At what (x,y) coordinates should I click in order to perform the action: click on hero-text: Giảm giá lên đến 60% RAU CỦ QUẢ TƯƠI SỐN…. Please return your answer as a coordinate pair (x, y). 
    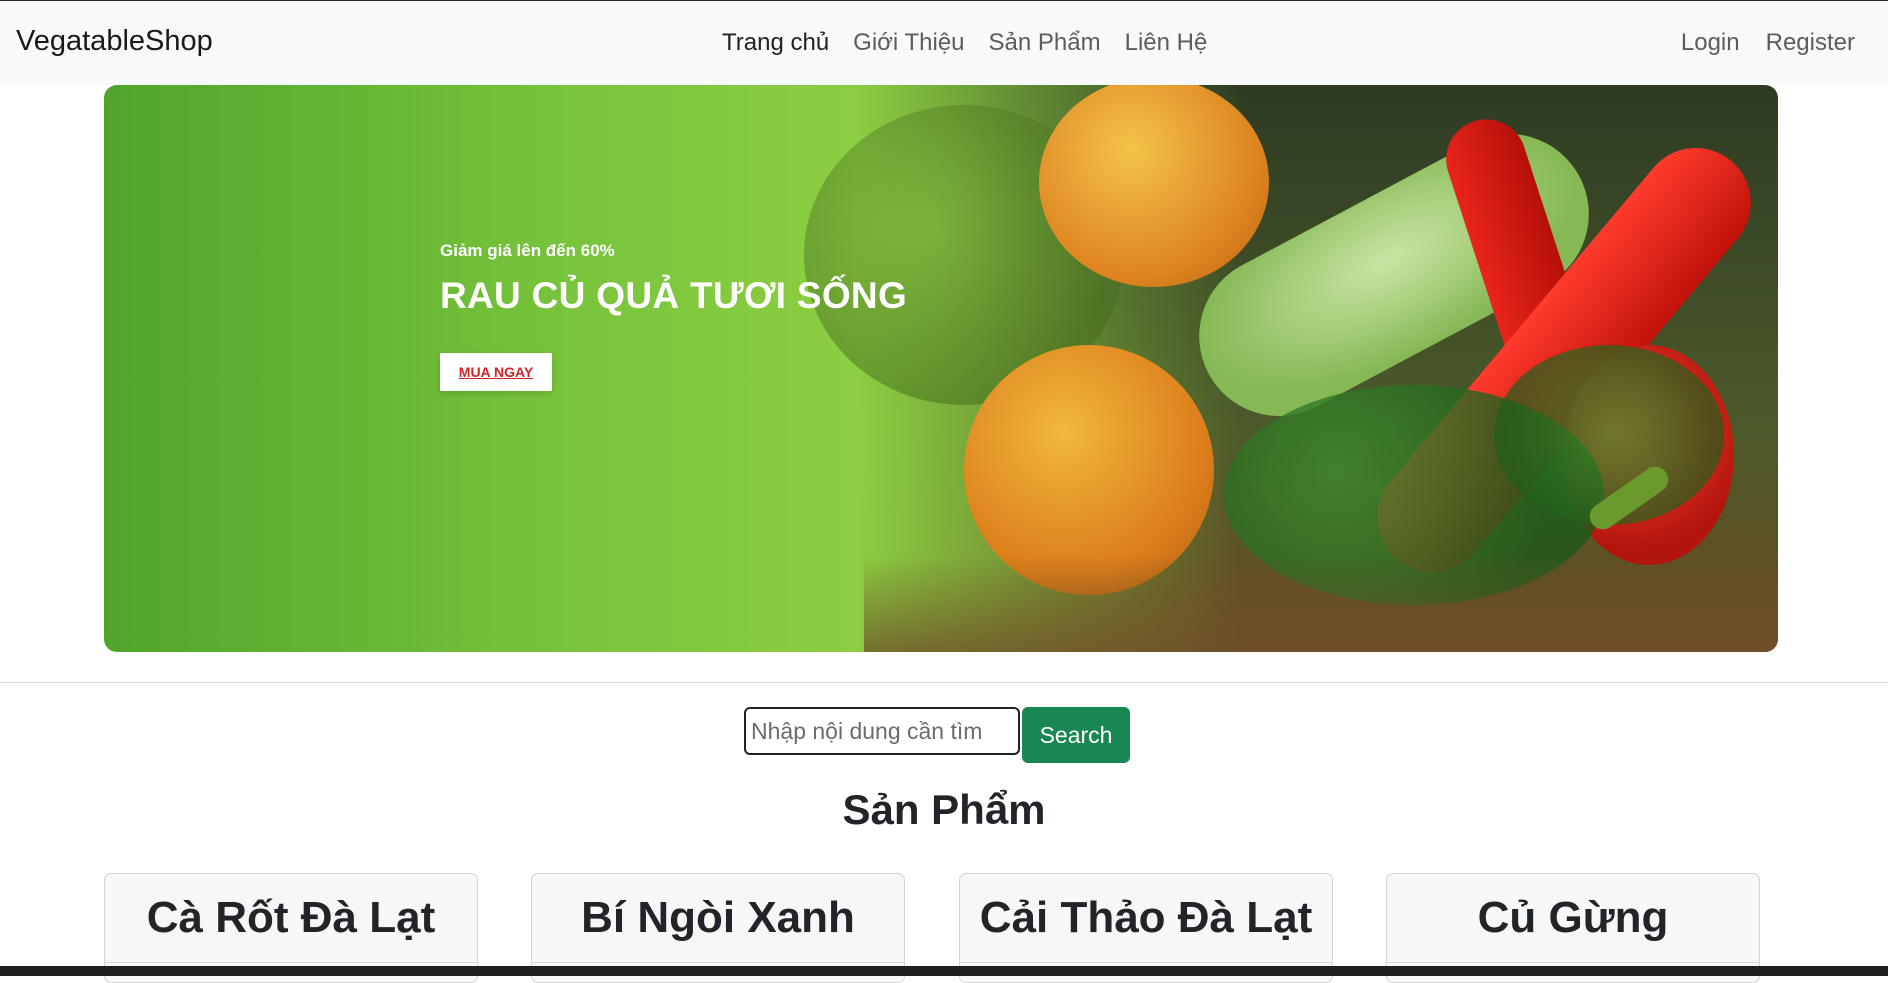
    Looking at the image, I should click on (674, 316).